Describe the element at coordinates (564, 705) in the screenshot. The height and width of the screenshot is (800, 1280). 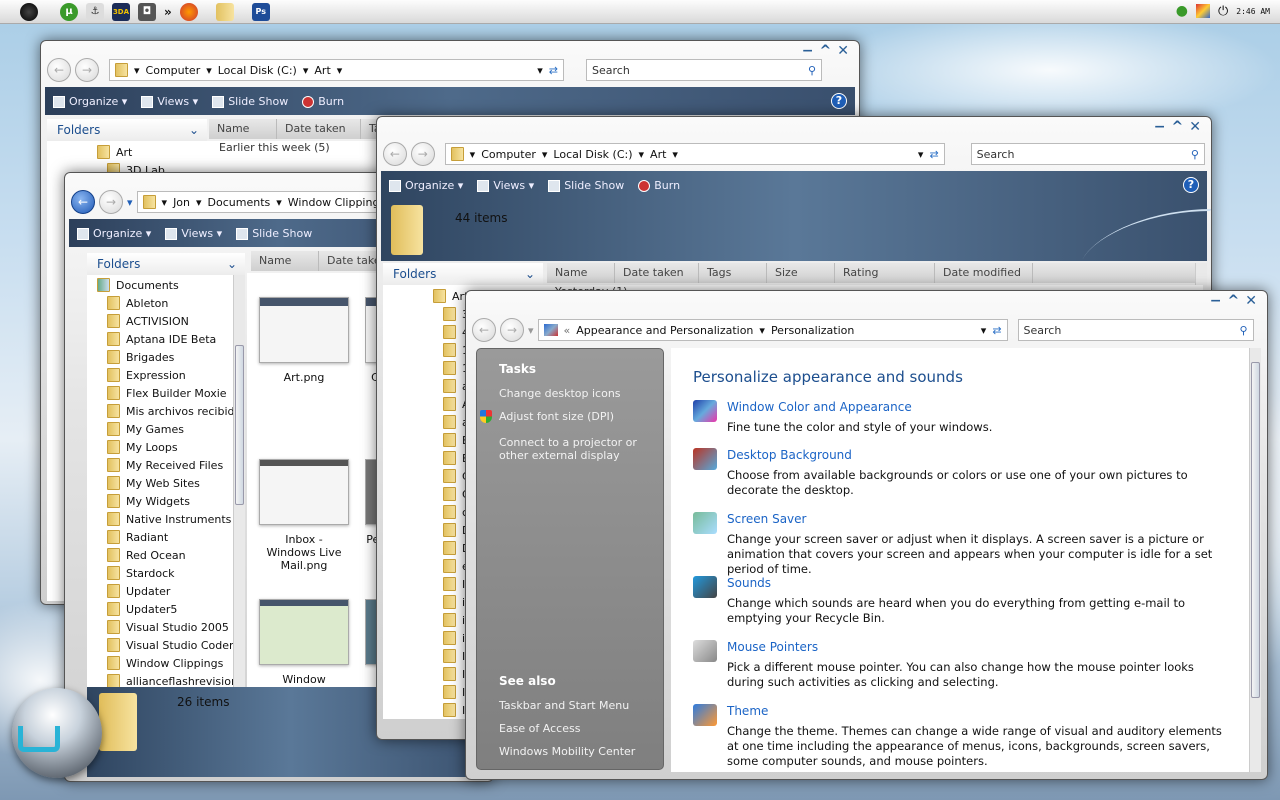
I see `see-also-link: Taskbar and Start Menu` at that location.